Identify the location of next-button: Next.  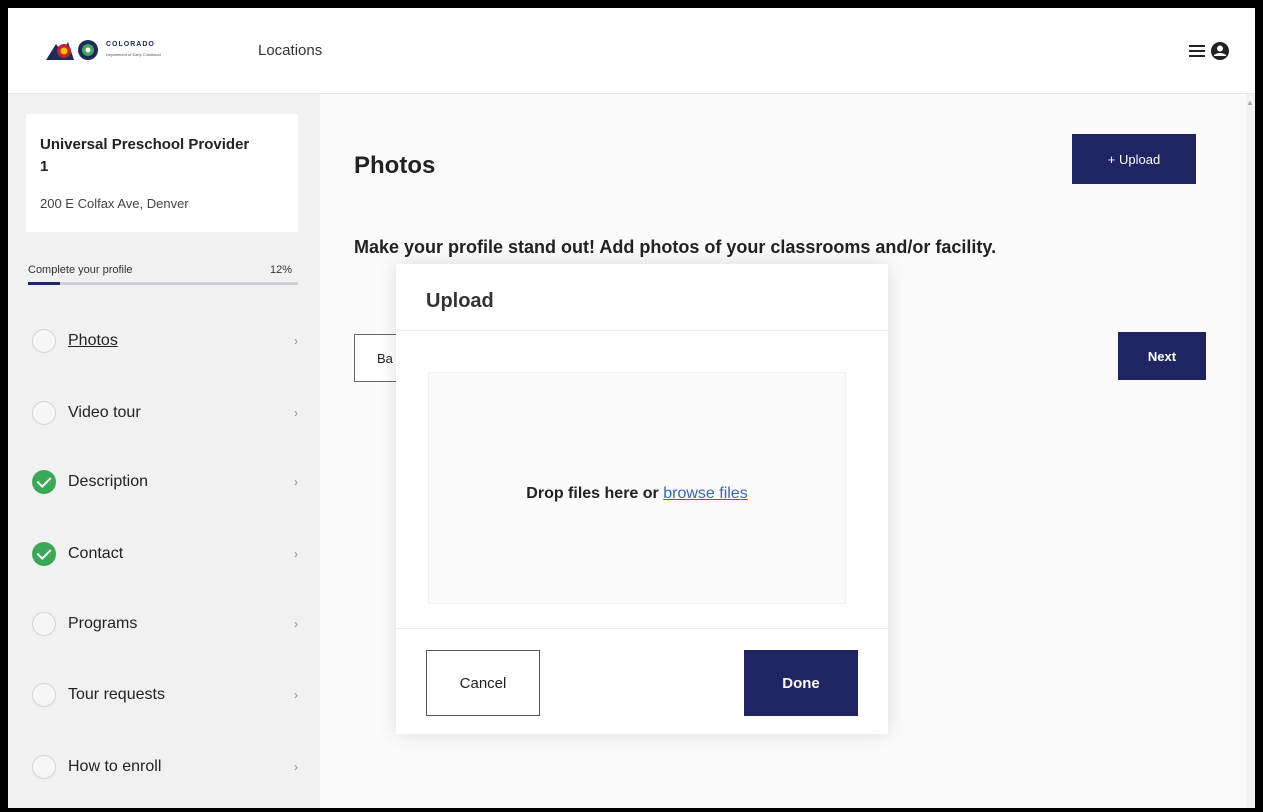
(1162, 356).